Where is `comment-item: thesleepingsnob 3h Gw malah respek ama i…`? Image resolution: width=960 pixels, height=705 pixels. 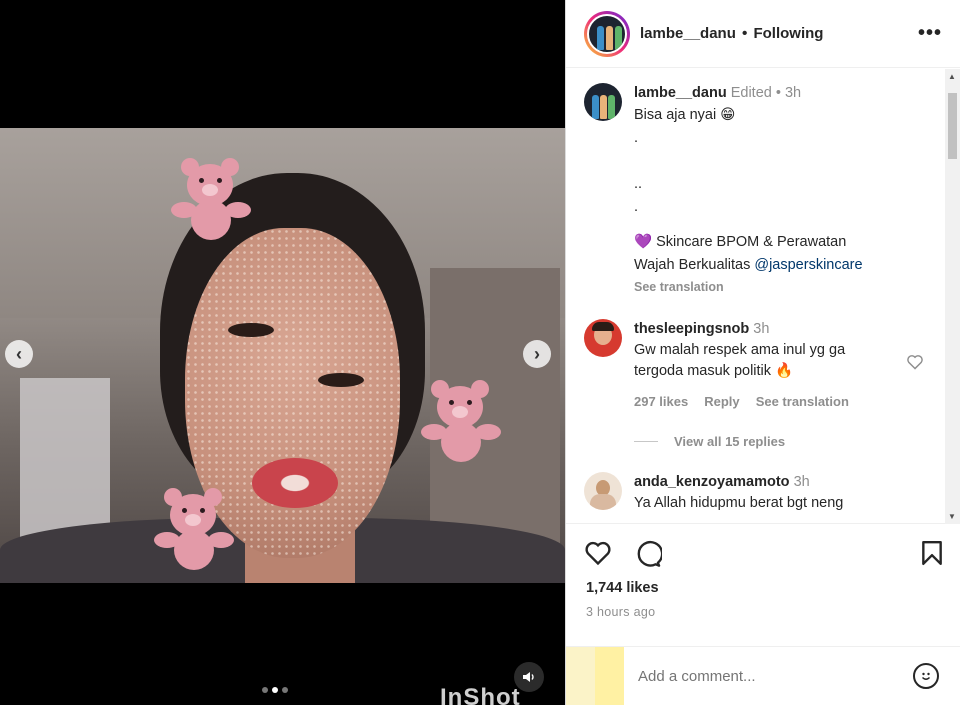
comment-item: thesleepingsnob 3h Gw malah respek ama i… is located at coordinates (716, 385).